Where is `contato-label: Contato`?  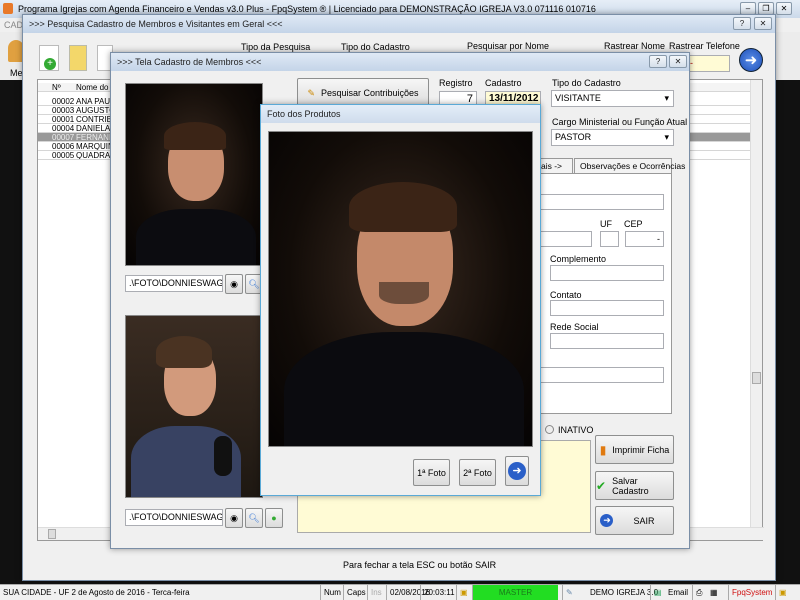
contato-label: Contato is located at coordinates (566, 295).